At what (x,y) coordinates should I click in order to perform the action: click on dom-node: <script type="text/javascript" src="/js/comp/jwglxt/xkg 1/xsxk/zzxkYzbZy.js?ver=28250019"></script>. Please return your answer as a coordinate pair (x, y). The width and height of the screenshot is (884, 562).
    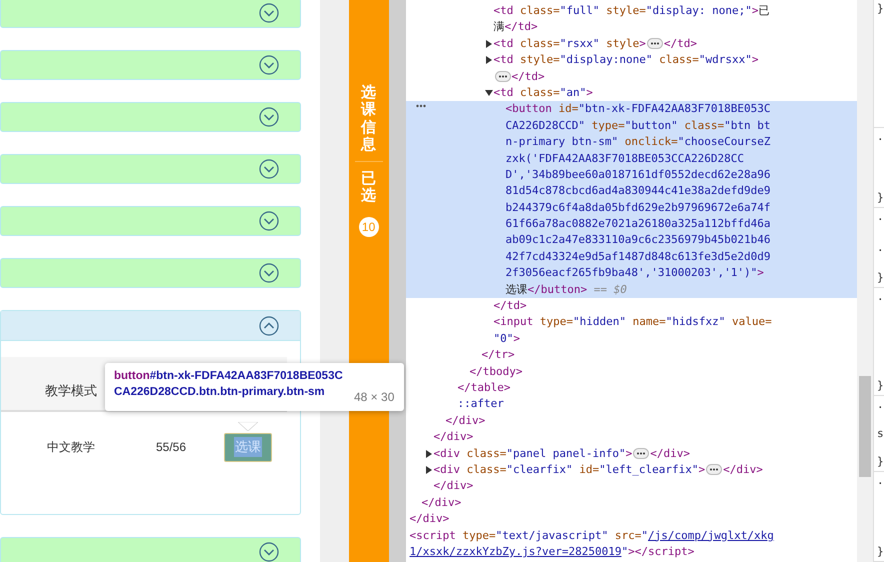
    Looking at the image, I should click on (632, 544).